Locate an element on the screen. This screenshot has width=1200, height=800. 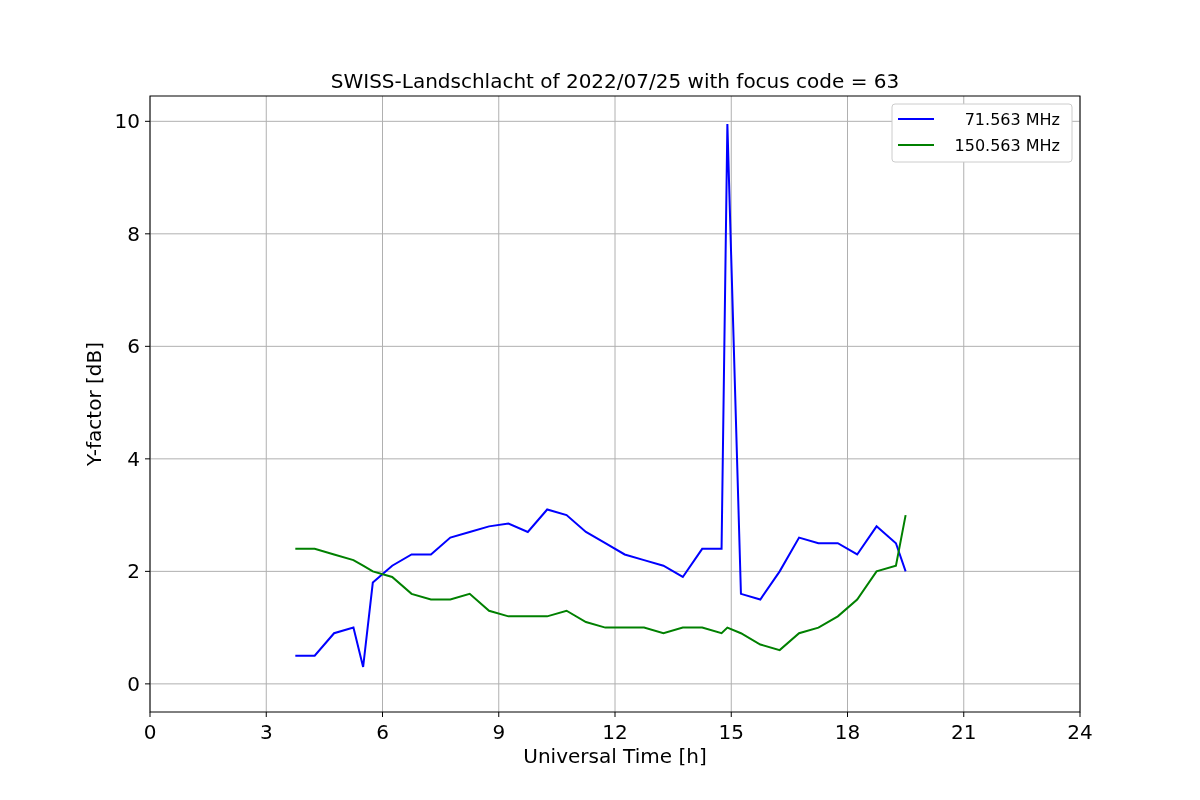
y-tick-label: 8 is located at coordinates (133, 233).